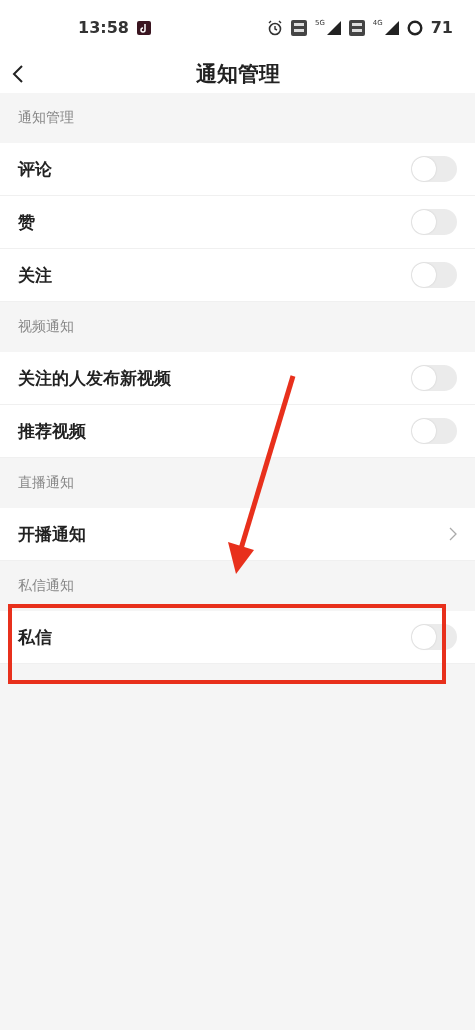 Image resolution: width=475 pixels, height=1030 pixels. I want to click on chevron-icon, so click(453, 534).